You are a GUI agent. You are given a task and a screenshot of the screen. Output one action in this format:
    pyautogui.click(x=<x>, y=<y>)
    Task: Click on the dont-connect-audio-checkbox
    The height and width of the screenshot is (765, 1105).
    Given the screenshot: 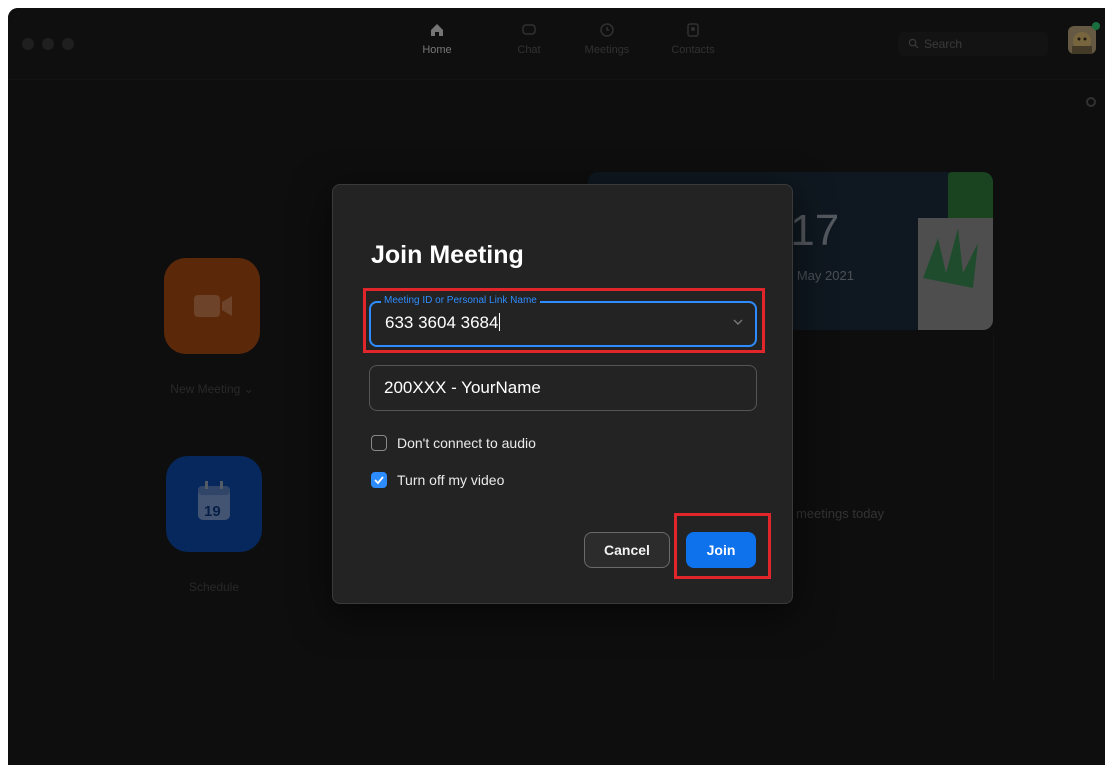 What is the action you would take?
    pyautogui.click(x=379, y=443)
    